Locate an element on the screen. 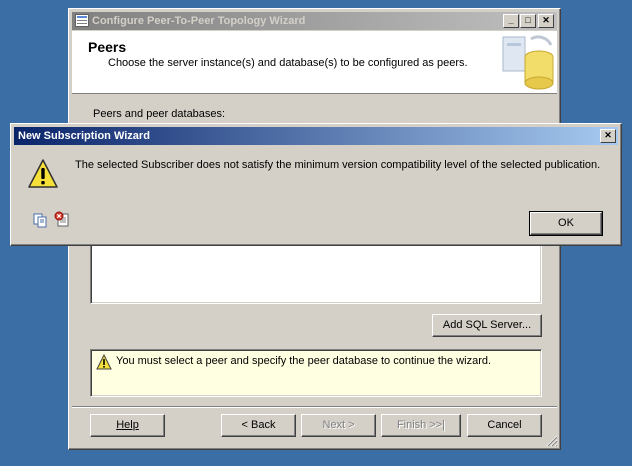 The width and height of the screenshot is (632, 466). minimize-button: _ is located at coordinates (511, 21).